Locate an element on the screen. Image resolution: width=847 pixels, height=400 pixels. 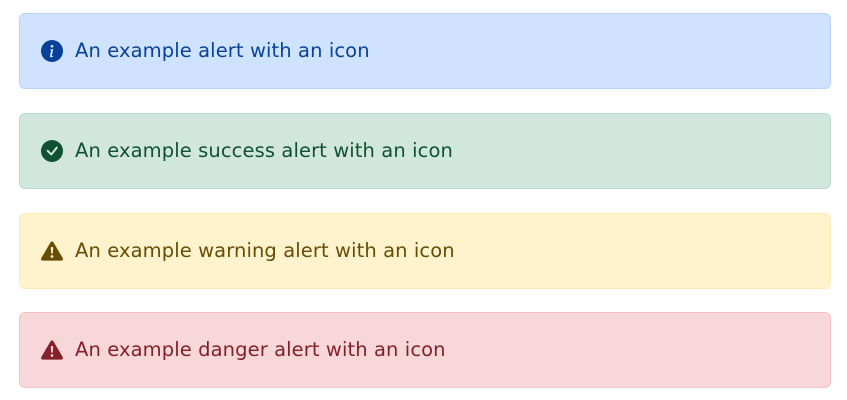
warning-alert-message: An example warning alert with an icon is located at coordinates (265, 251).